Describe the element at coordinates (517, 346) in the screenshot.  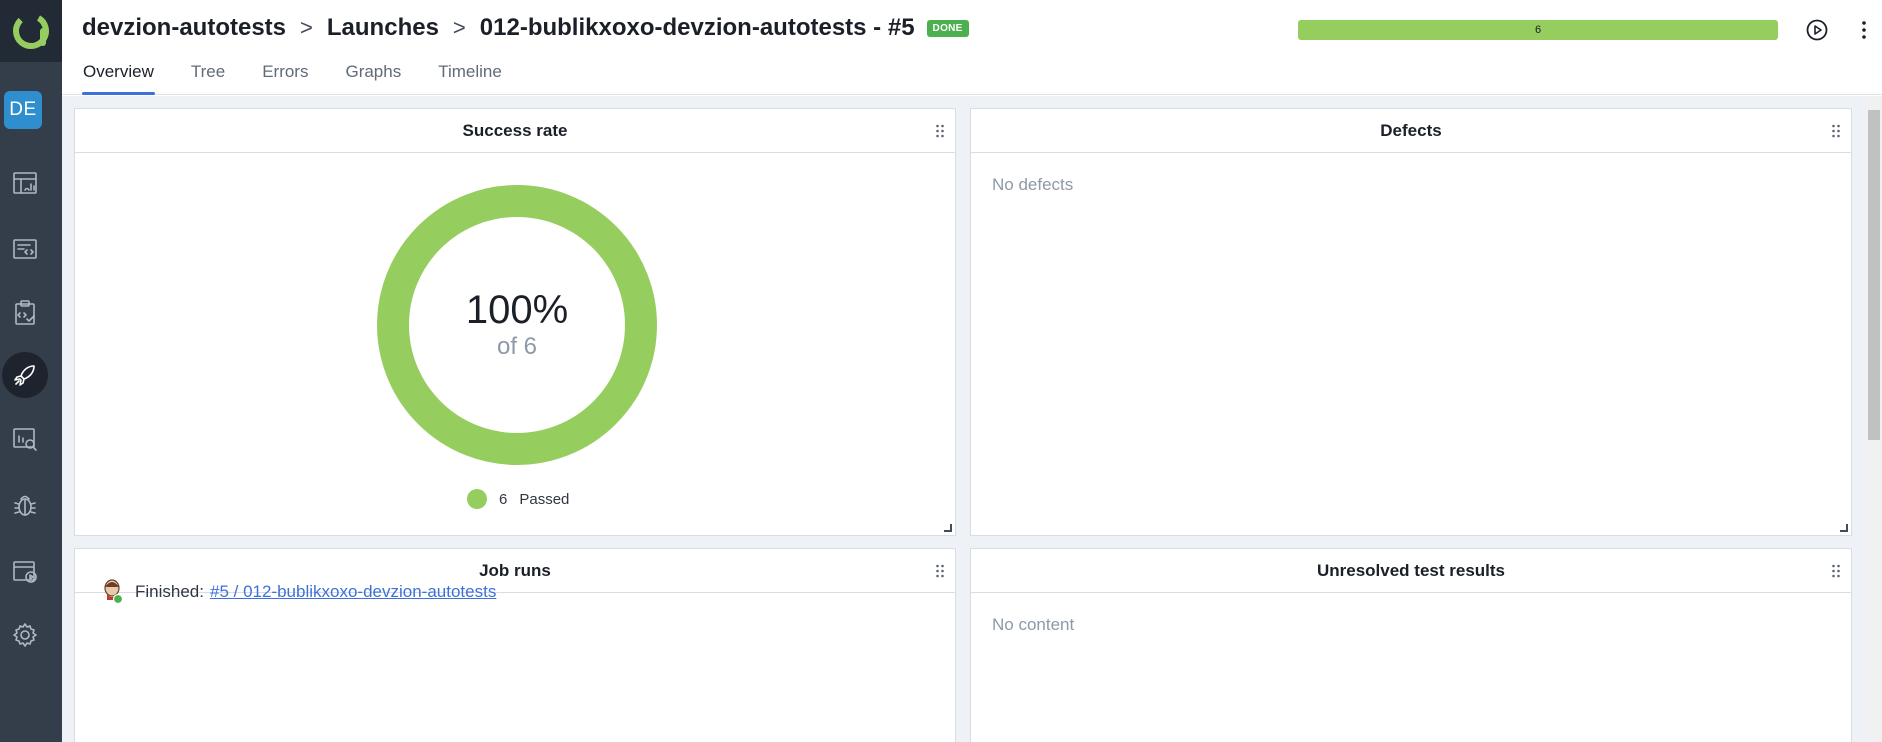
I see `success-total: of 6` at that location.